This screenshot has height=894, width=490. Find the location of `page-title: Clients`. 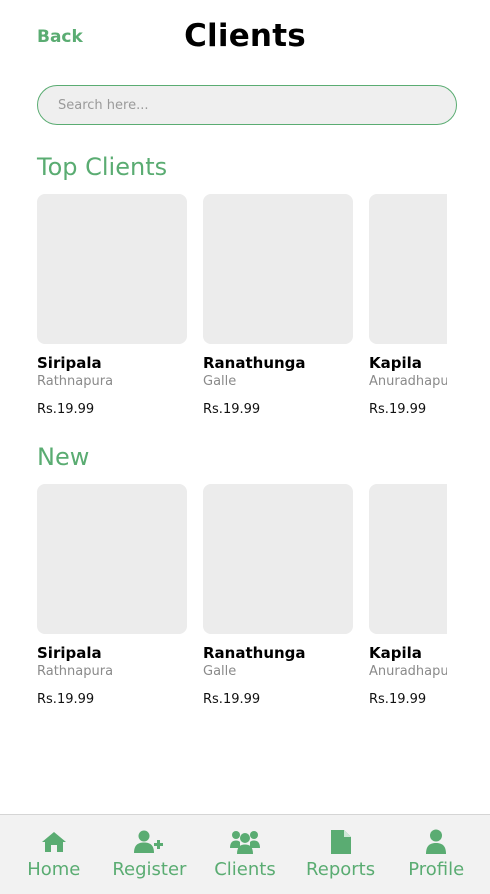

page-title: Clients is located at coordinates (245, 36).